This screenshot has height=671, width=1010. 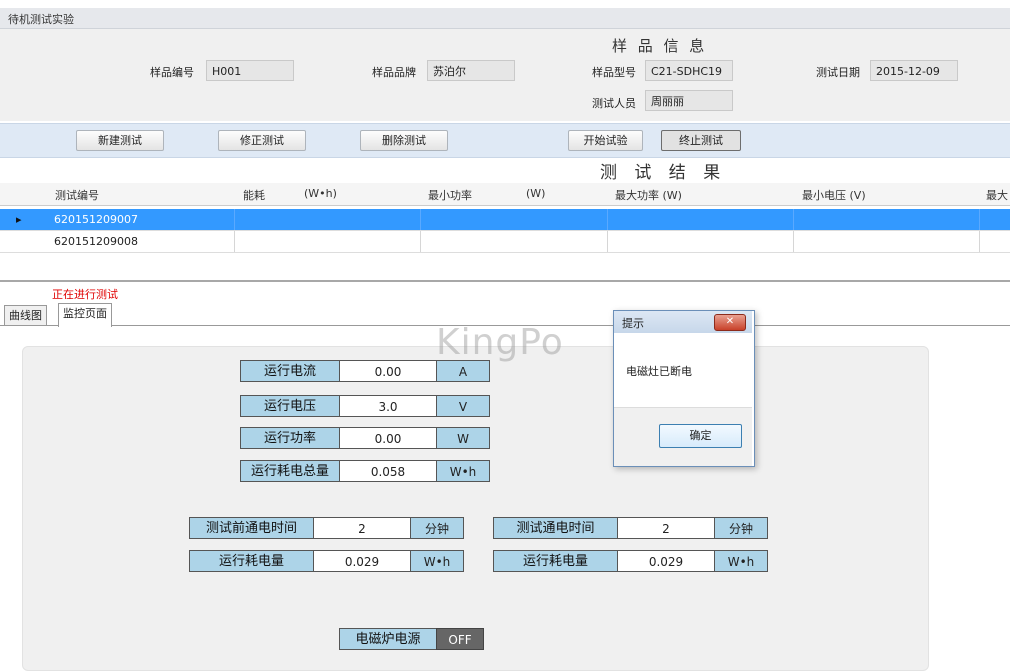 I want to click on brand-label: 样品品牌, so click(x=394, y=72).